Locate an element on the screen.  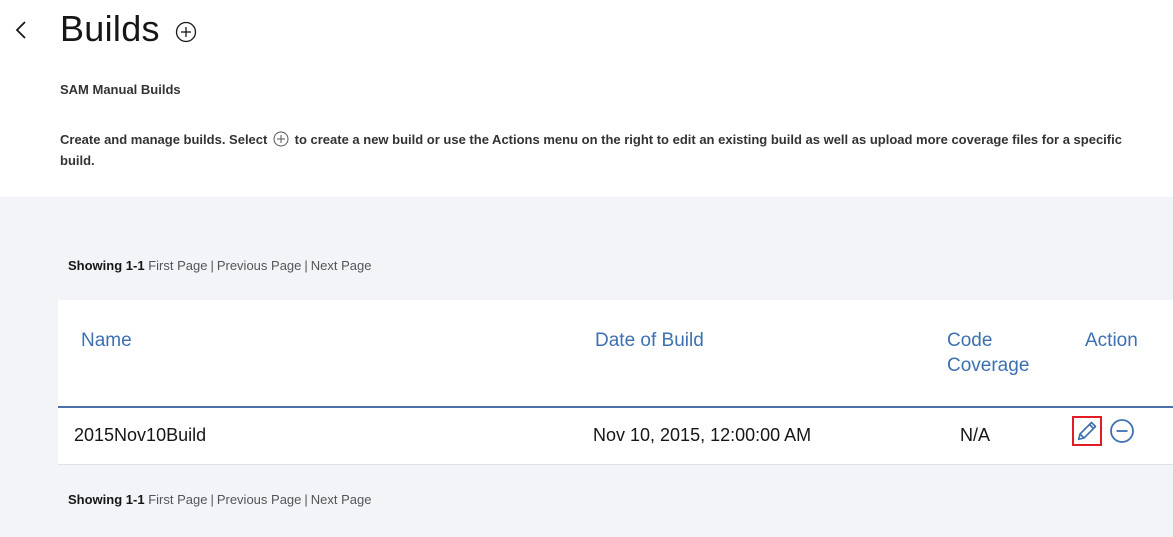
remove-build-button is located at coordinates (1122, 431).